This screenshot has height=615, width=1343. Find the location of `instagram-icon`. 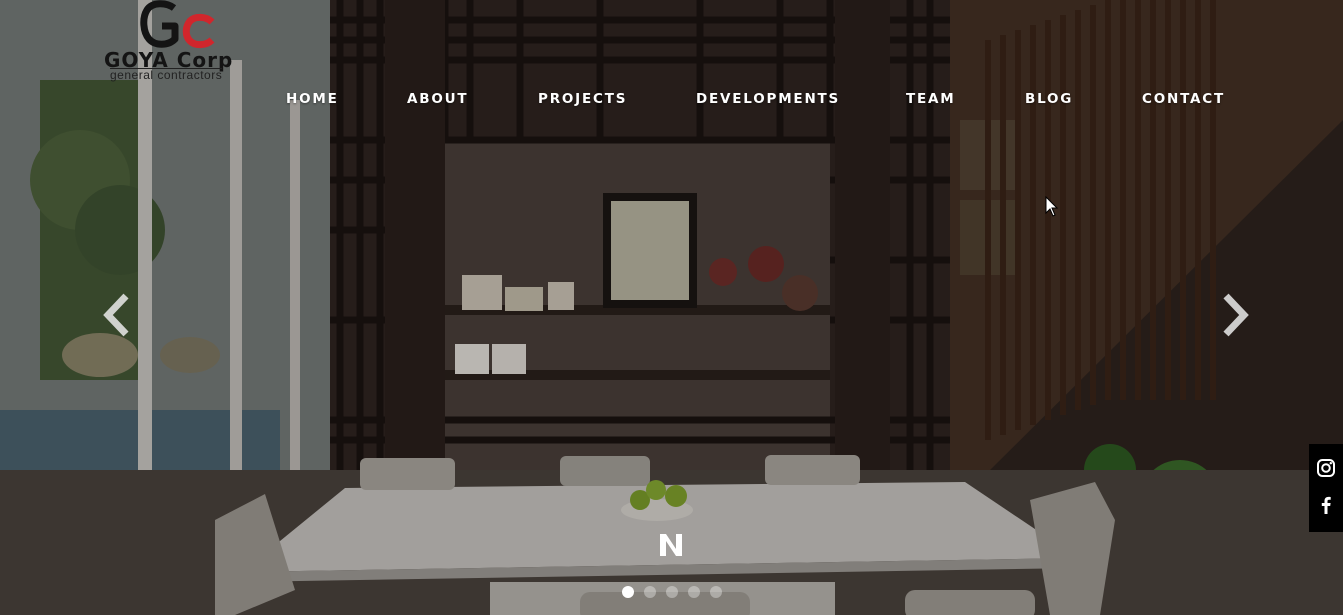

instagram-icon is located at coordinates (1326, 468).